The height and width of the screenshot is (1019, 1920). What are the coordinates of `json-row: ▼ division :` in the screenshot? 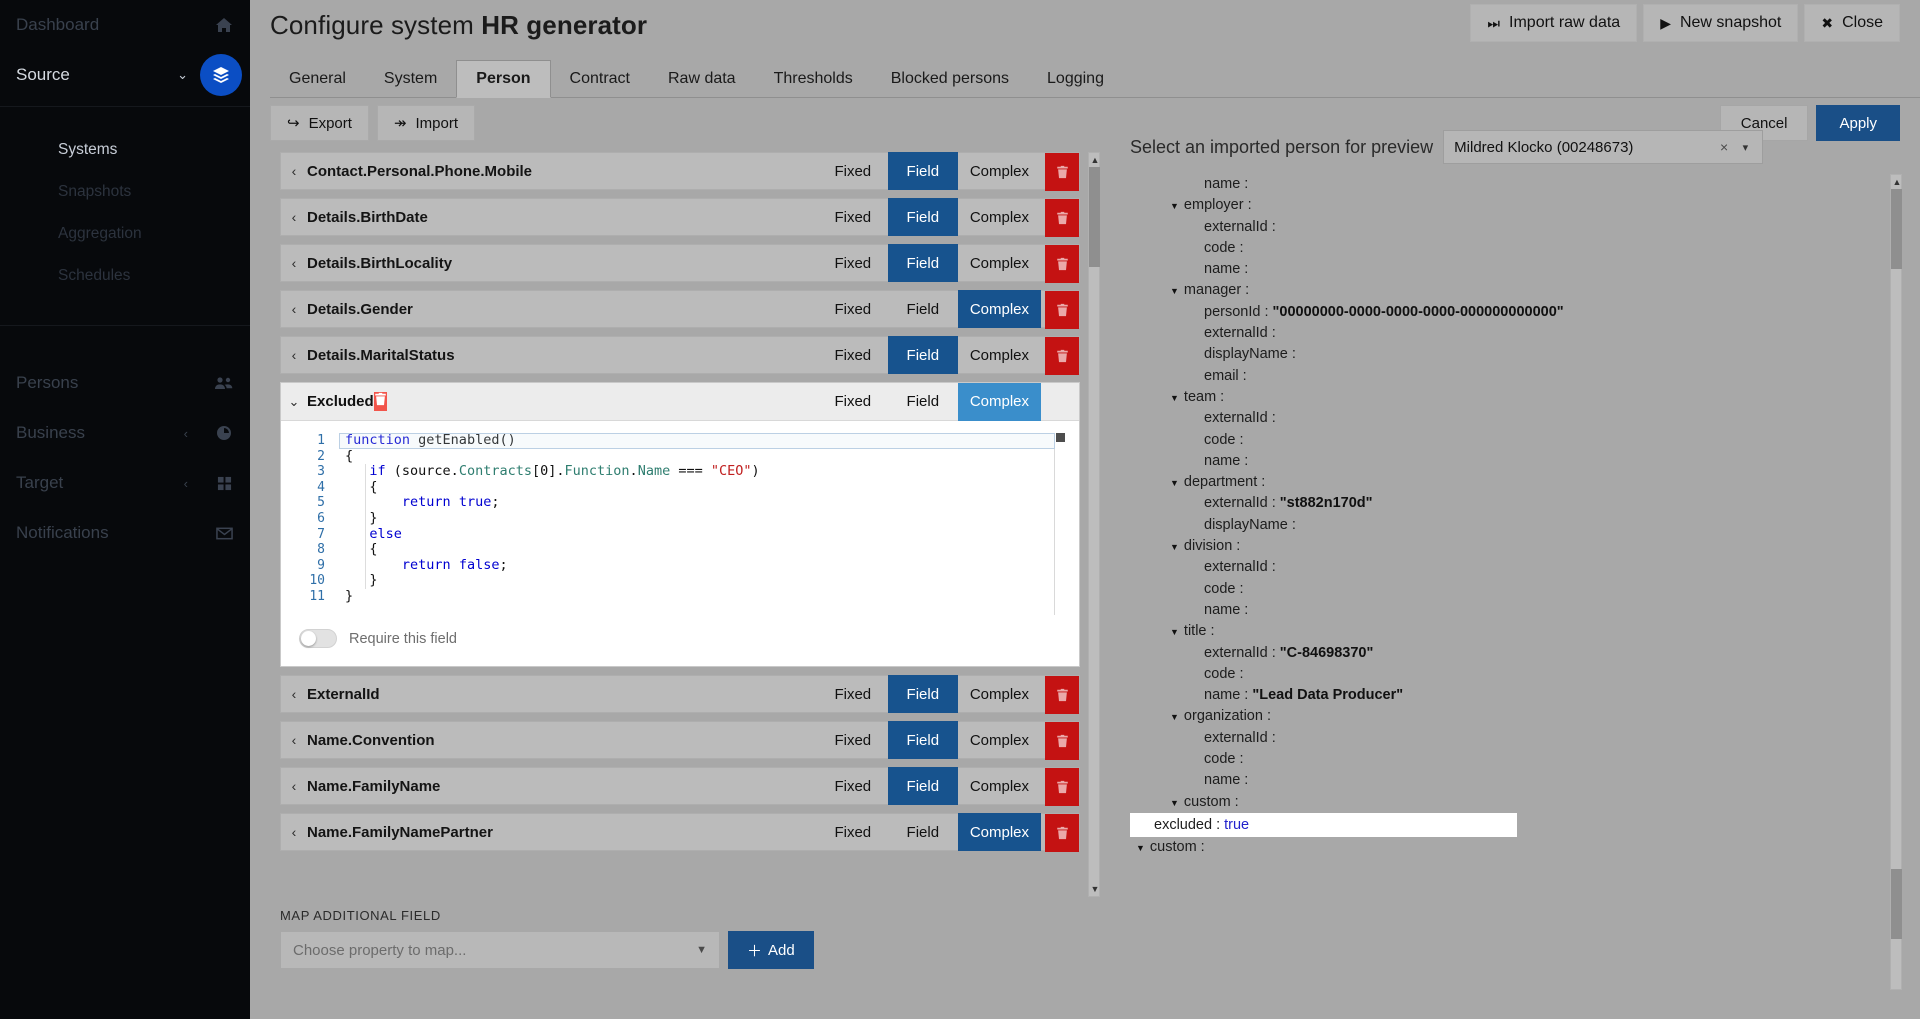 It's located at (1514, 546).